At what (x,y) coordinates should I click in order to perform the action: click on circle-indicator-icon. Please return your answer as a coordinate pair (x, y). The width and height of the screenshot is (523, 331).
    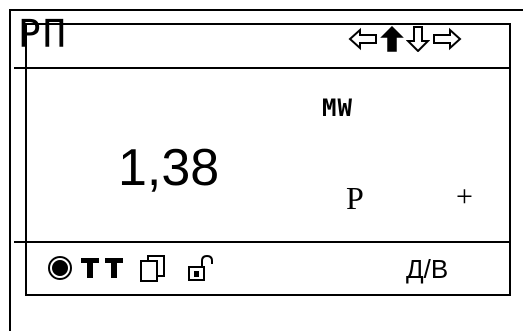
    Looking at the image, I should click on (61, 268).